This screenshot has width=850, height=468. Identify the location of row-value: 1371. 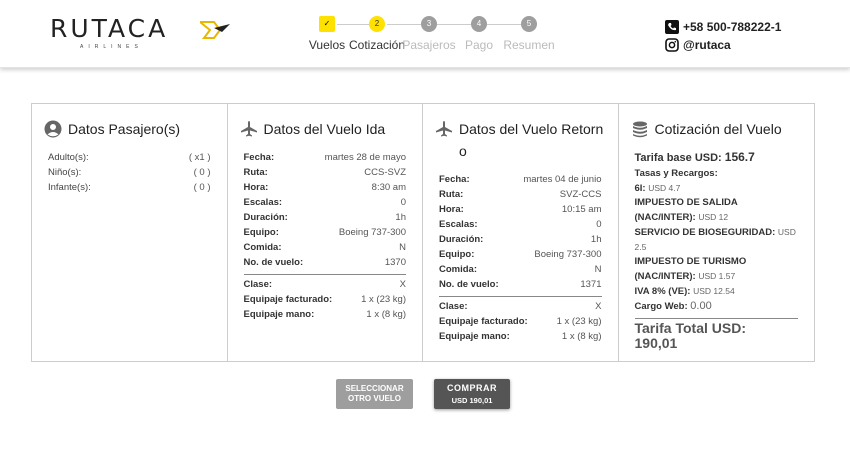
(591, 284).